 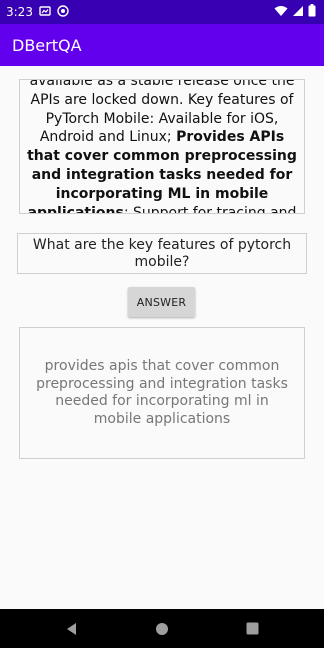 What do you see at coordinates (252, 629) in the screenshot?
I see `recents-icon` at bounding box center [252, 629].